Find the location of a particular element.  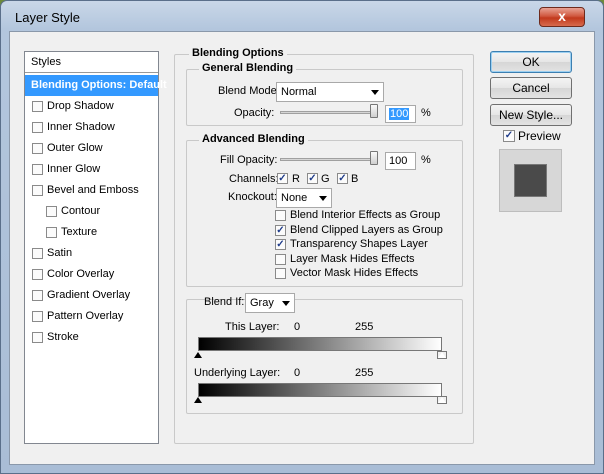

preview-checkbox: ✓ is located at coordinates (509, 136).